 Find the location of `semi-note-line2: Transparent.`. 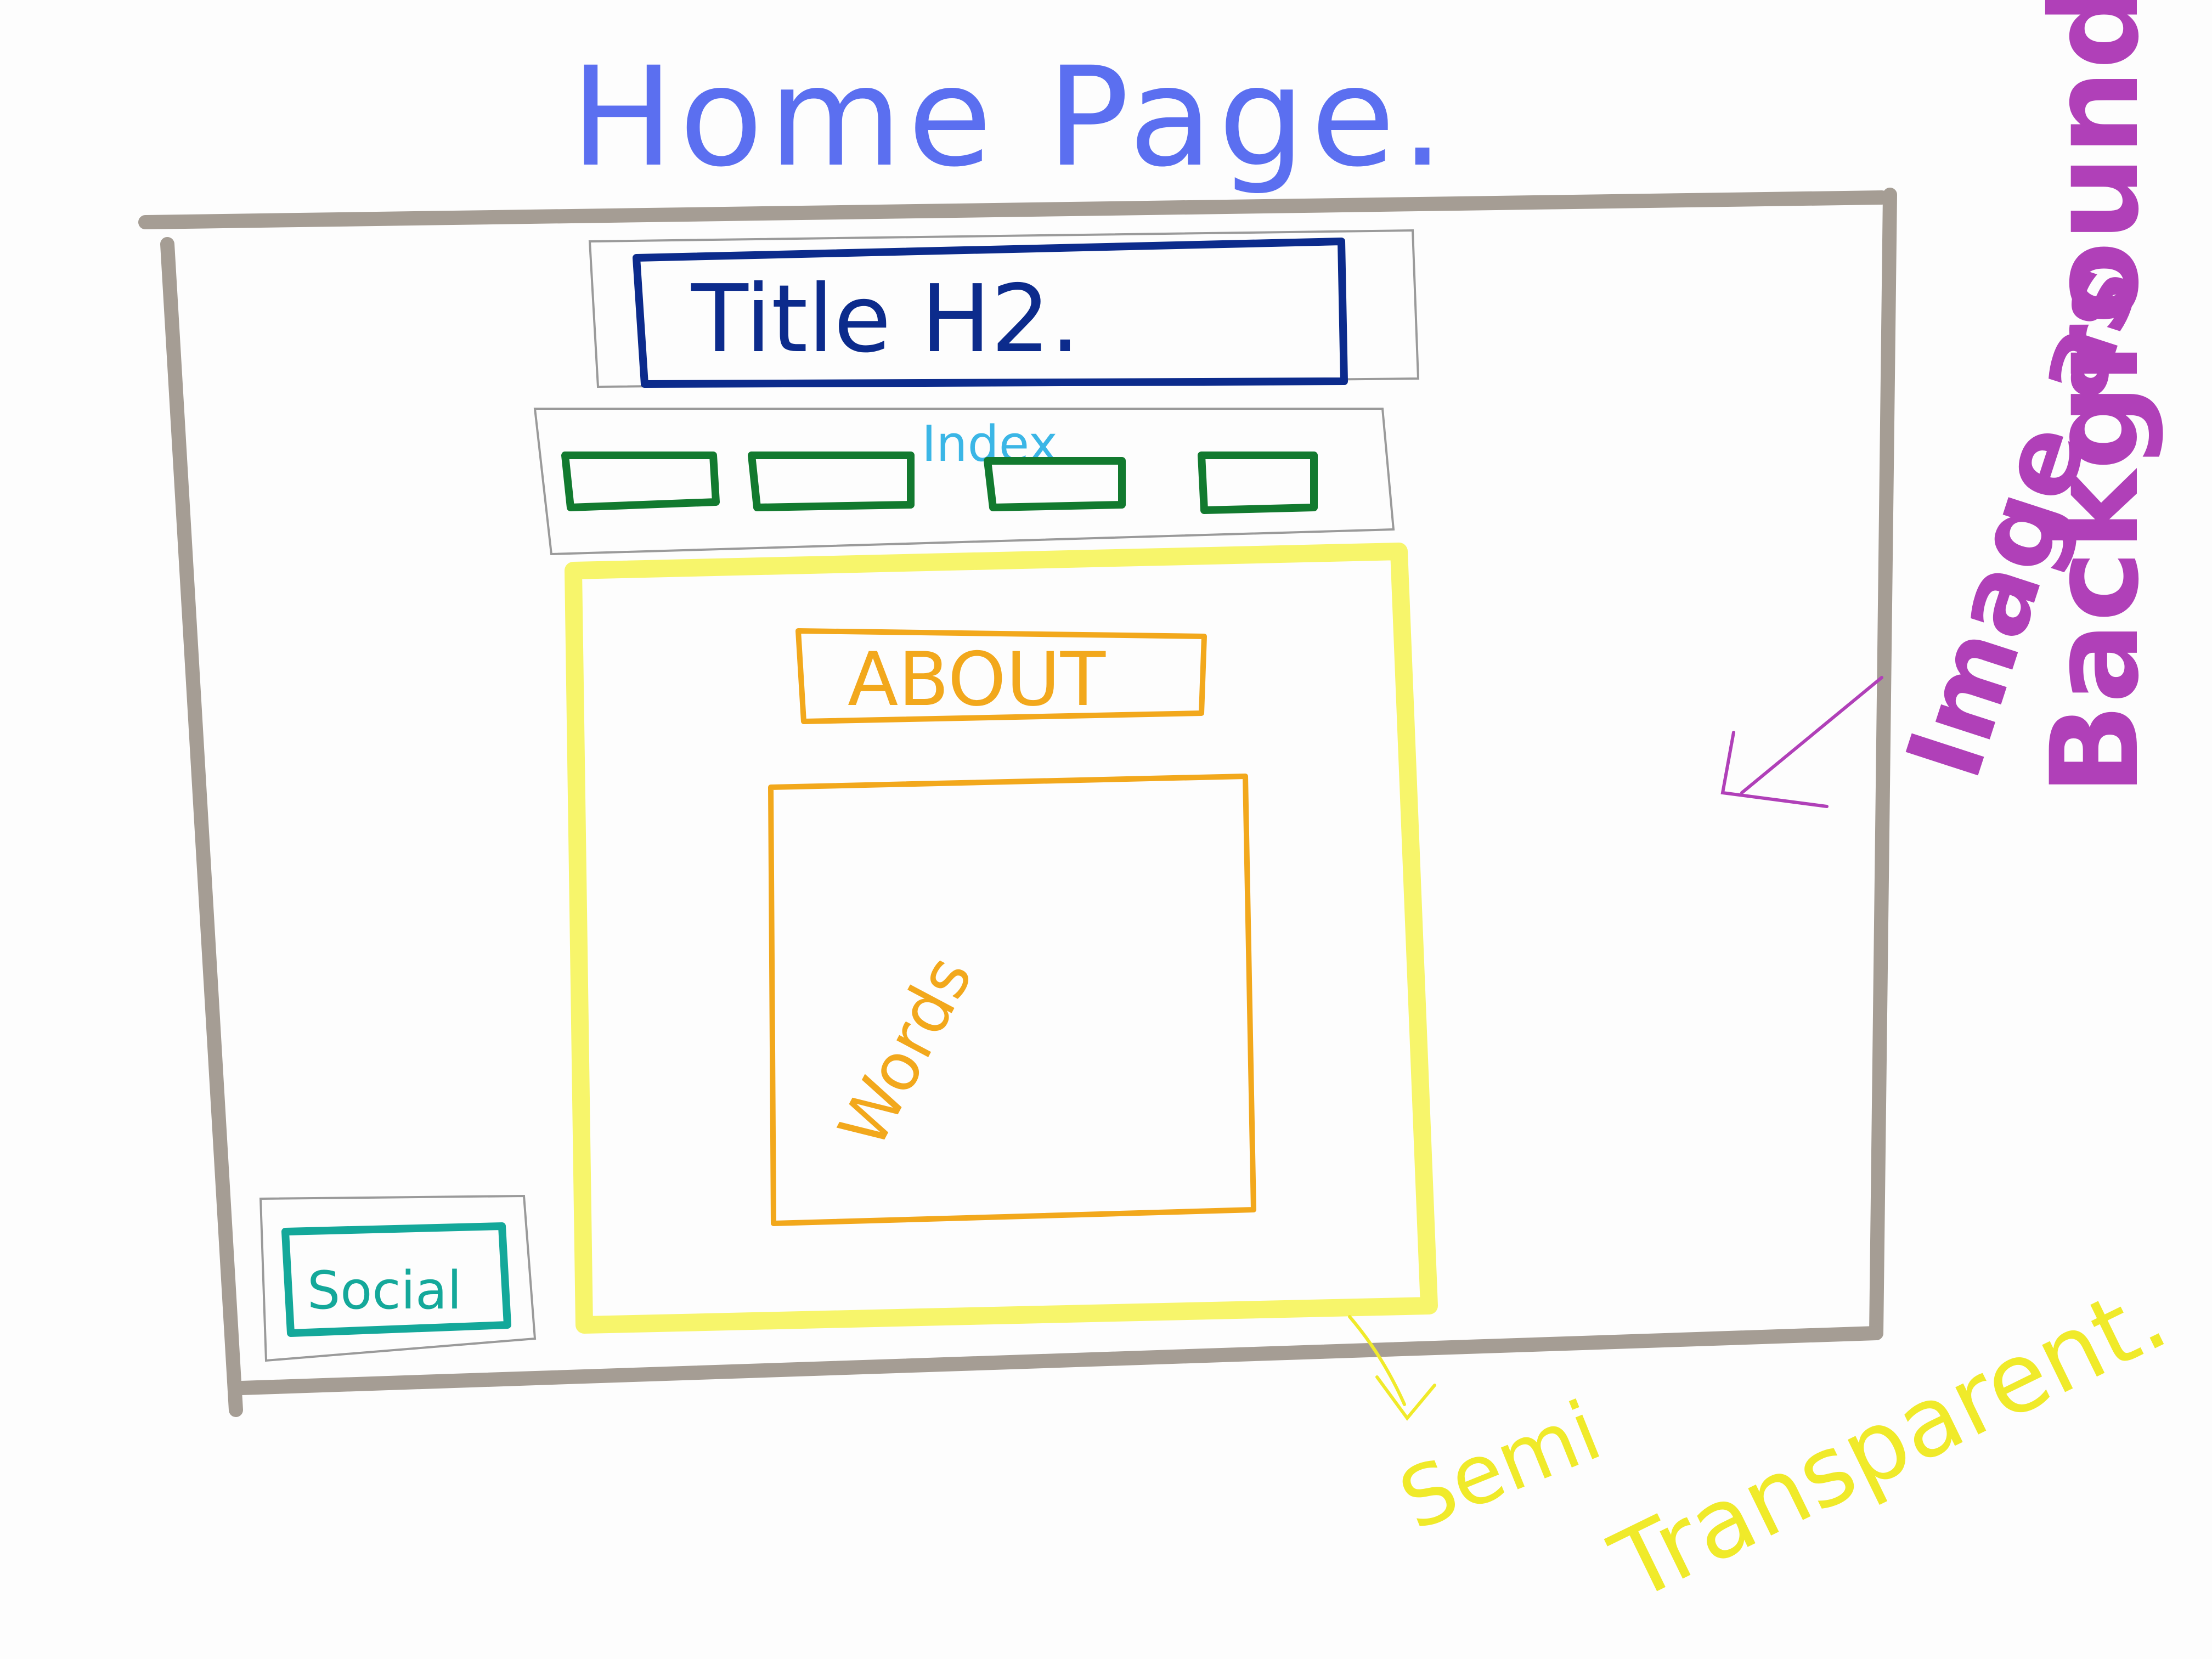

semi-note-line2: Transparent. is located at coordinates (1889, 1441).